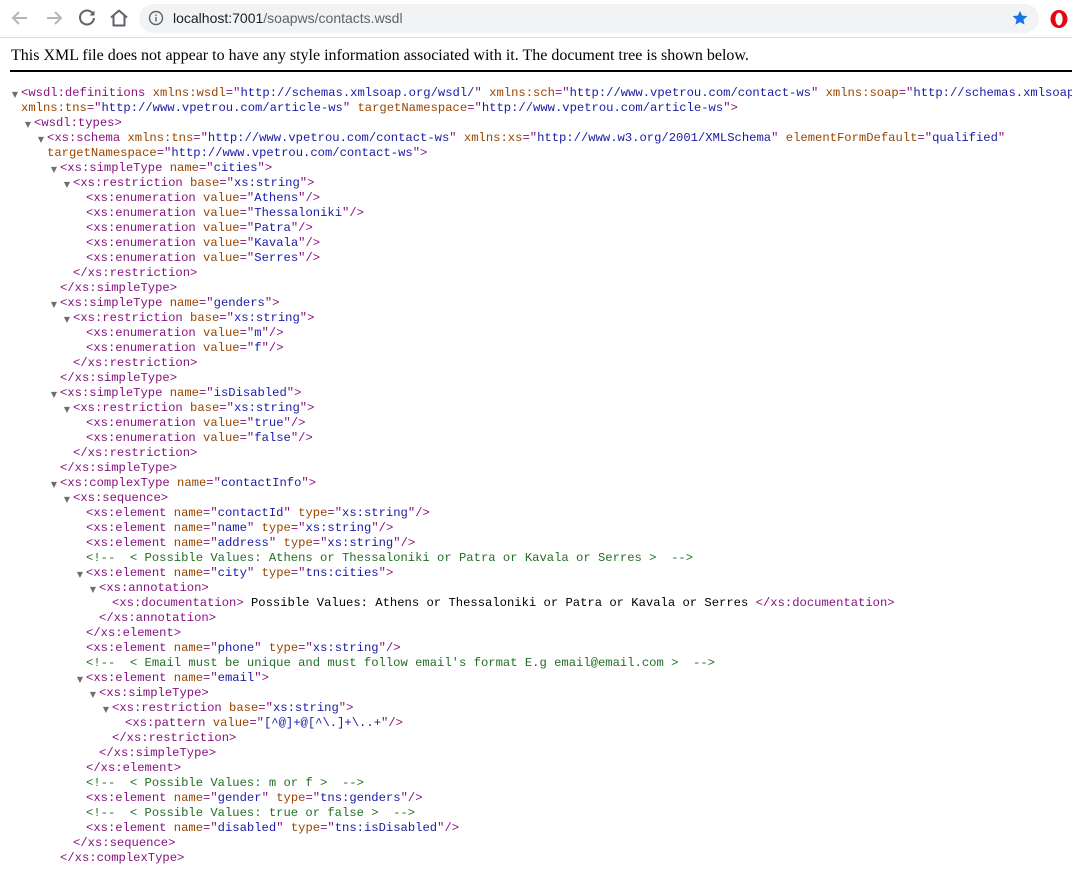 Image resolution: width=1072 pixels, height=870 pixels. Describe the element at coordinates (541, 198) in the screenshot. I see `xml-line: <xs:enumeration value="Athens"/>` at that location.